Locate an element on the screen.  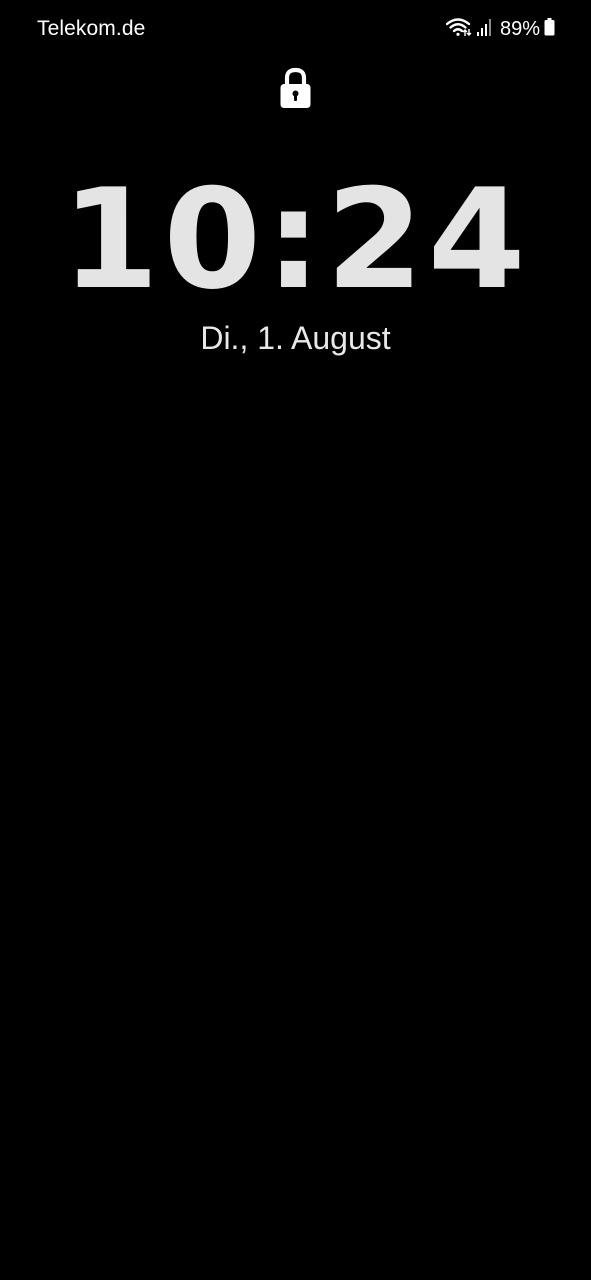
carrier-name: Telekom.de is located at coordinates (91, 28).